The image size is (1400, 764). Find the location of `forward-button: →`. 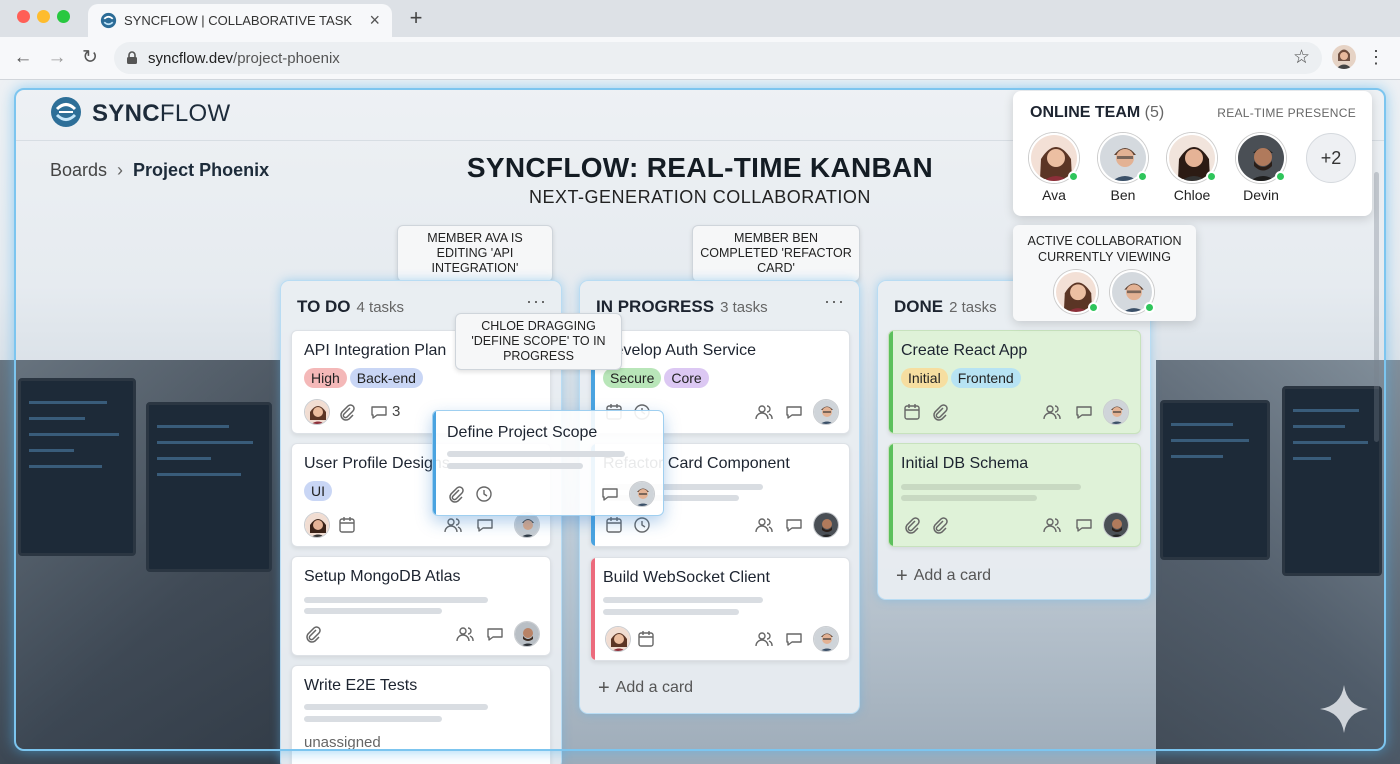

forward-button: → is located at coordinates (57, 58).